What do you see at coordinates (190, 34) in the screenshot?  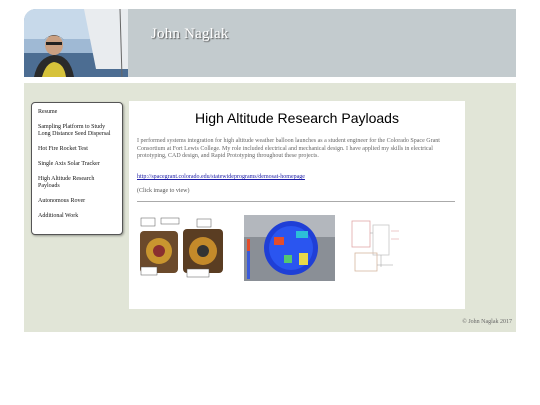 I see `site-title: John Naglak` at bounding box center [190, 34].